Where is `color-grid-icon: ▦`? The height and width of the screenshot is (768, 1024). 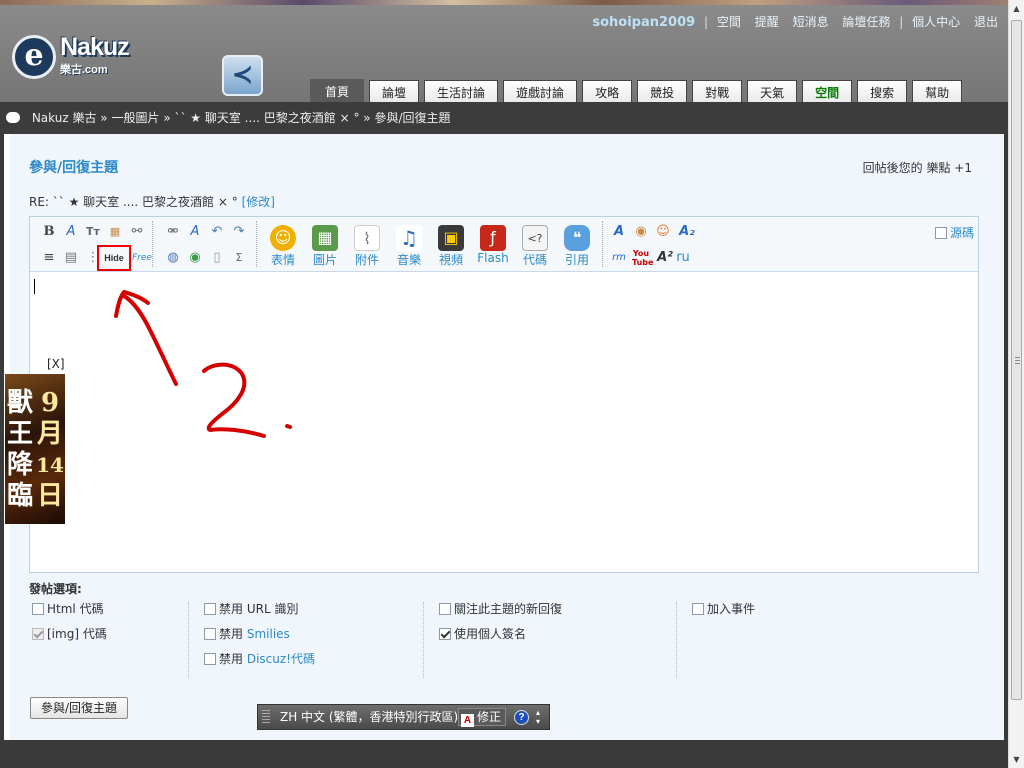
color-grid-icon: ▦ is located at coordinates (115, 232).